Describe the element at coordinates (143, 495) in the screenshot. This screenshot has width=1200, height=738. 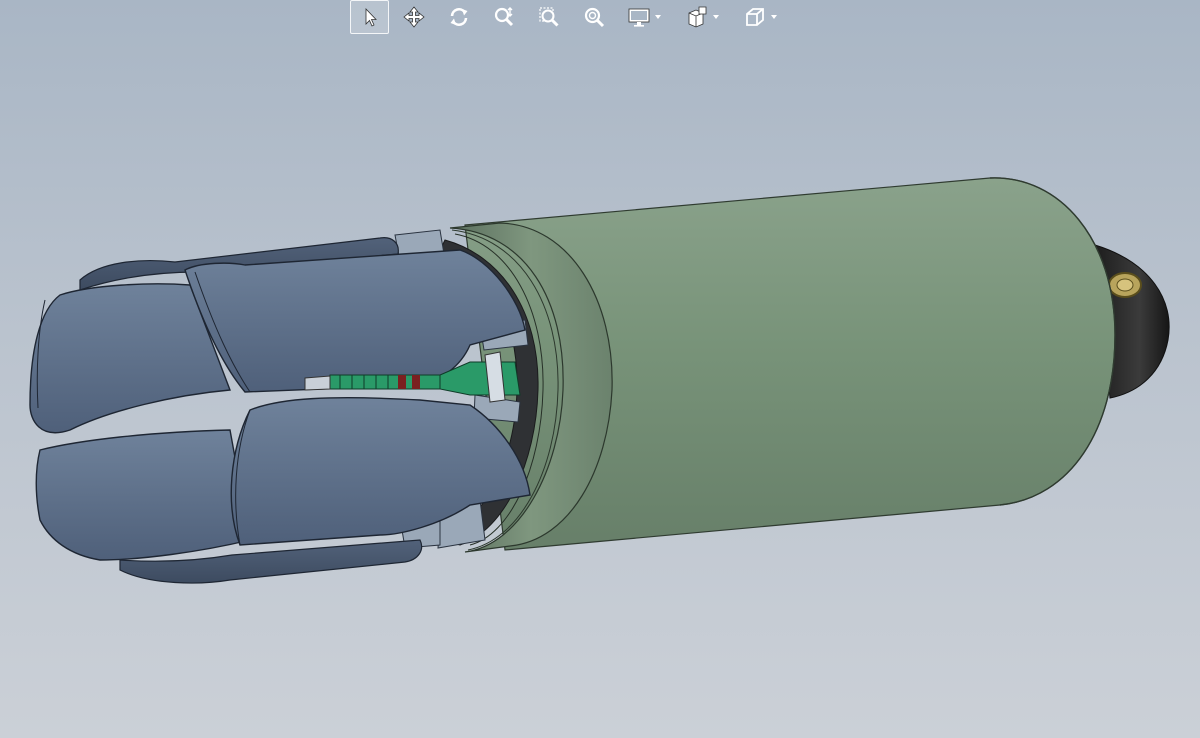
I see `petal-lower-left` at that location.